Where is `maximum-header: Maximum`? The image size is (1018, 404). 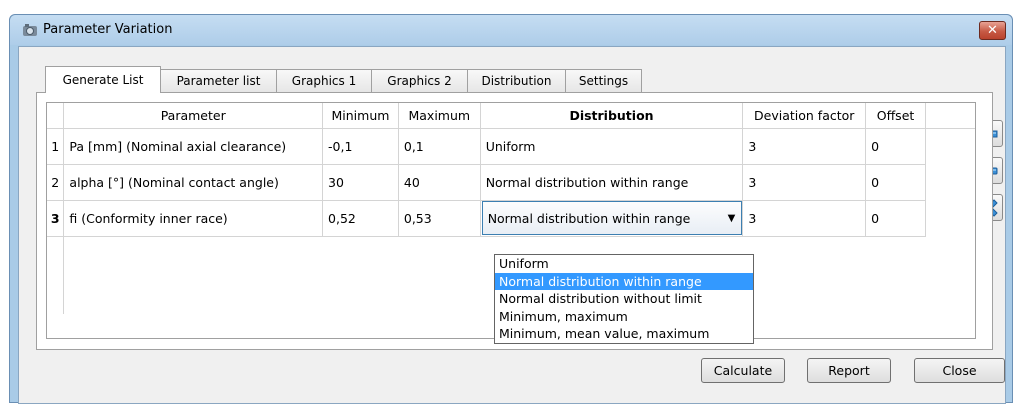
maximum-header: Maximum is located at coordinates (439, 116).